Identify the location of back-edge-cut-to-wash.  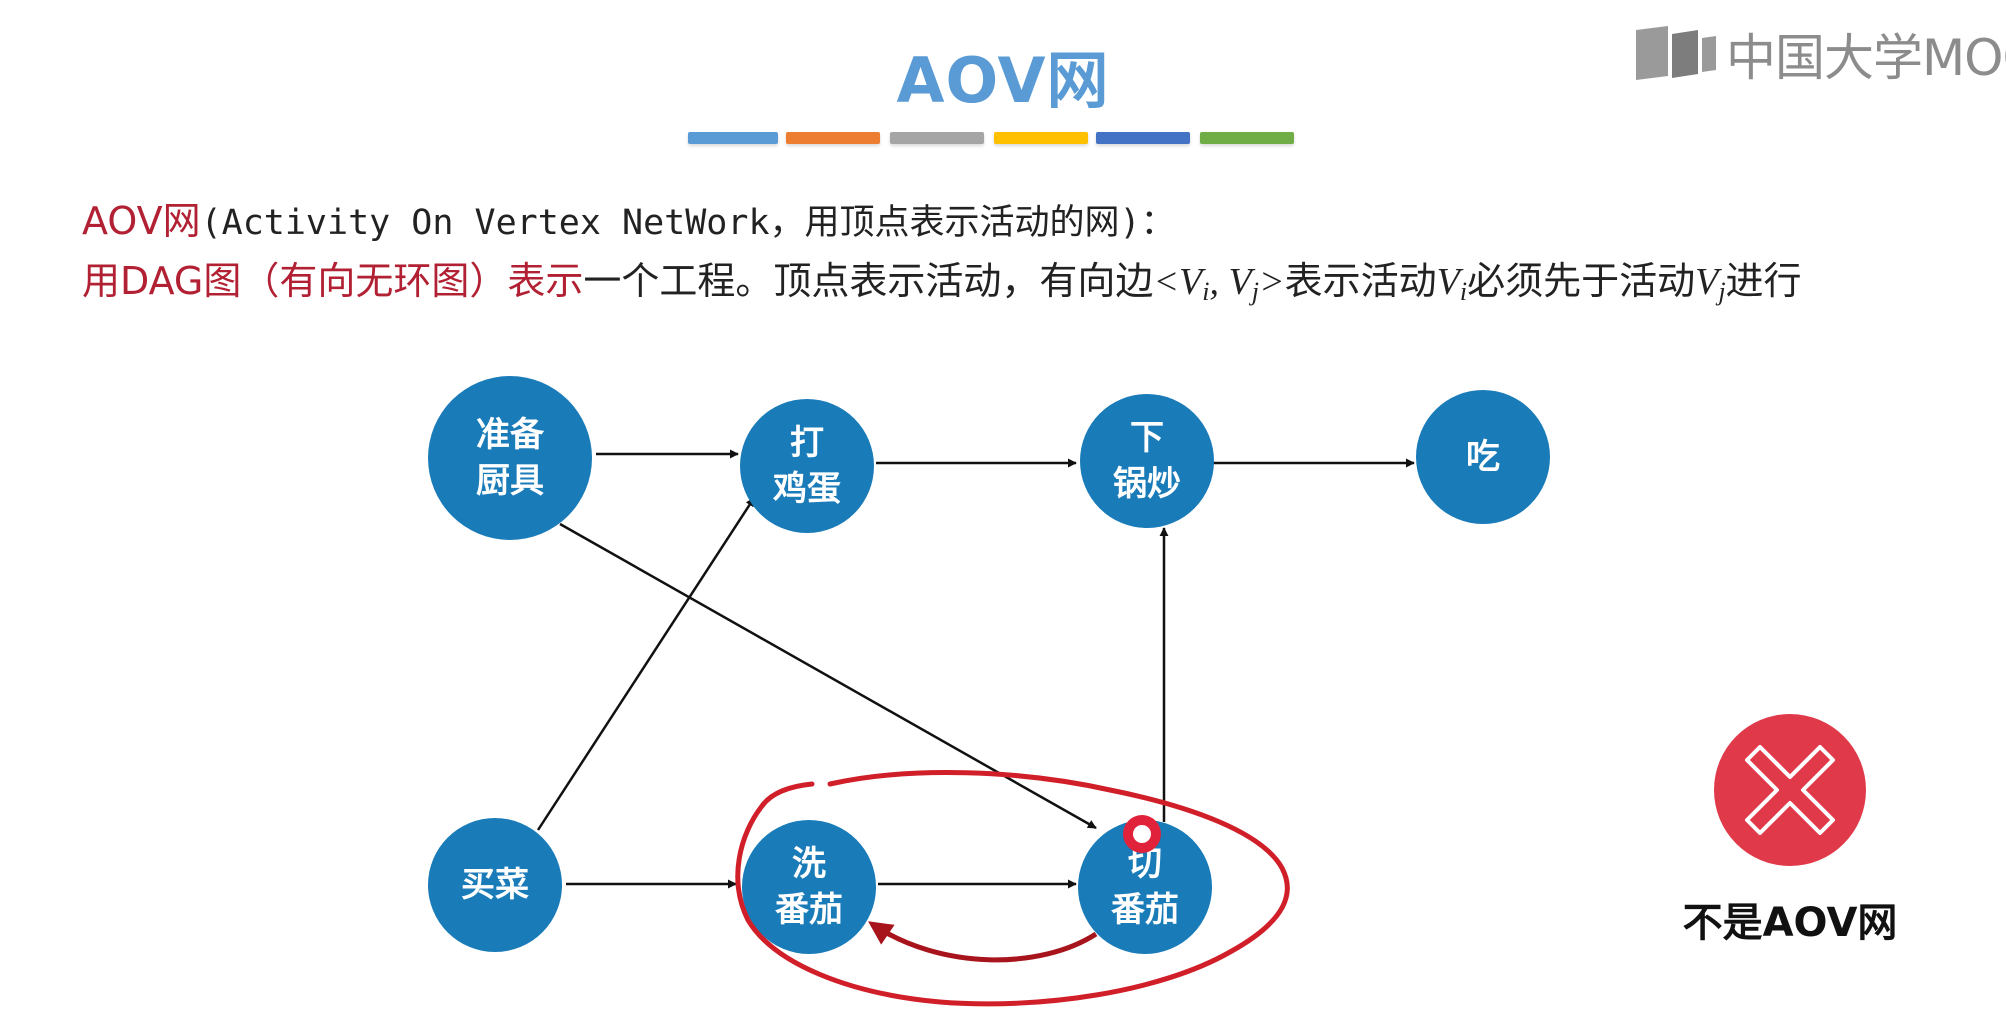
(983, 942).